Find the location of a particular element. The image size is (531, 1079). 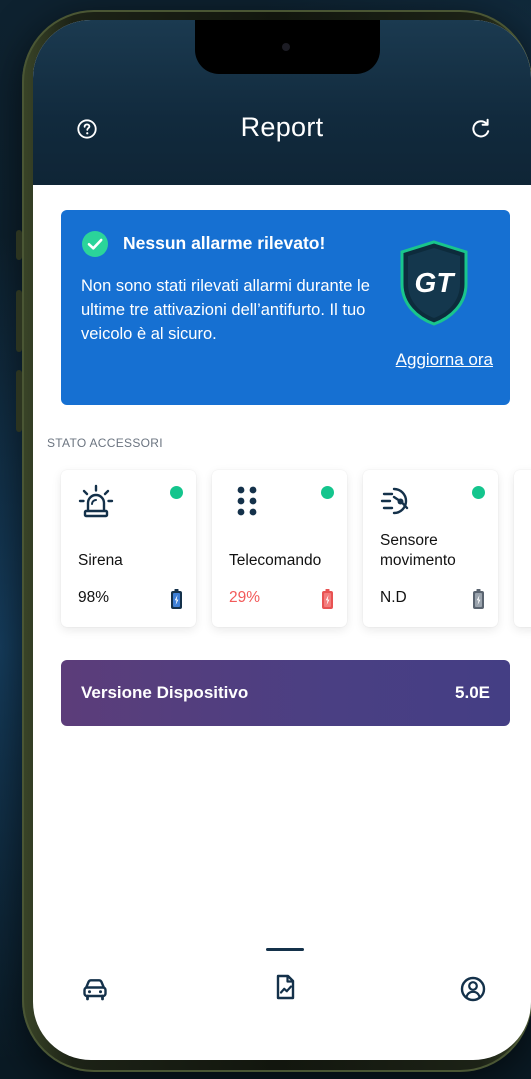

battery-percentage: 29% is located at coordinates (245, 597).